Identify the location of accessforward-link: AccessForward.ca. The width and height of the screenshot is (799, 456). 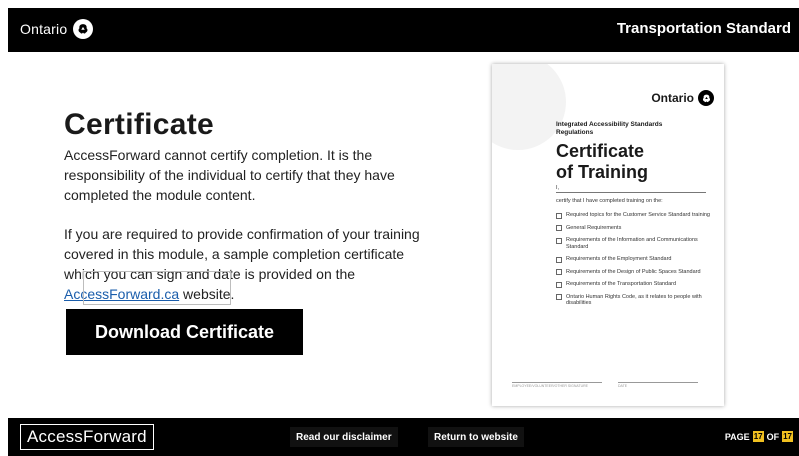
(121, 294).